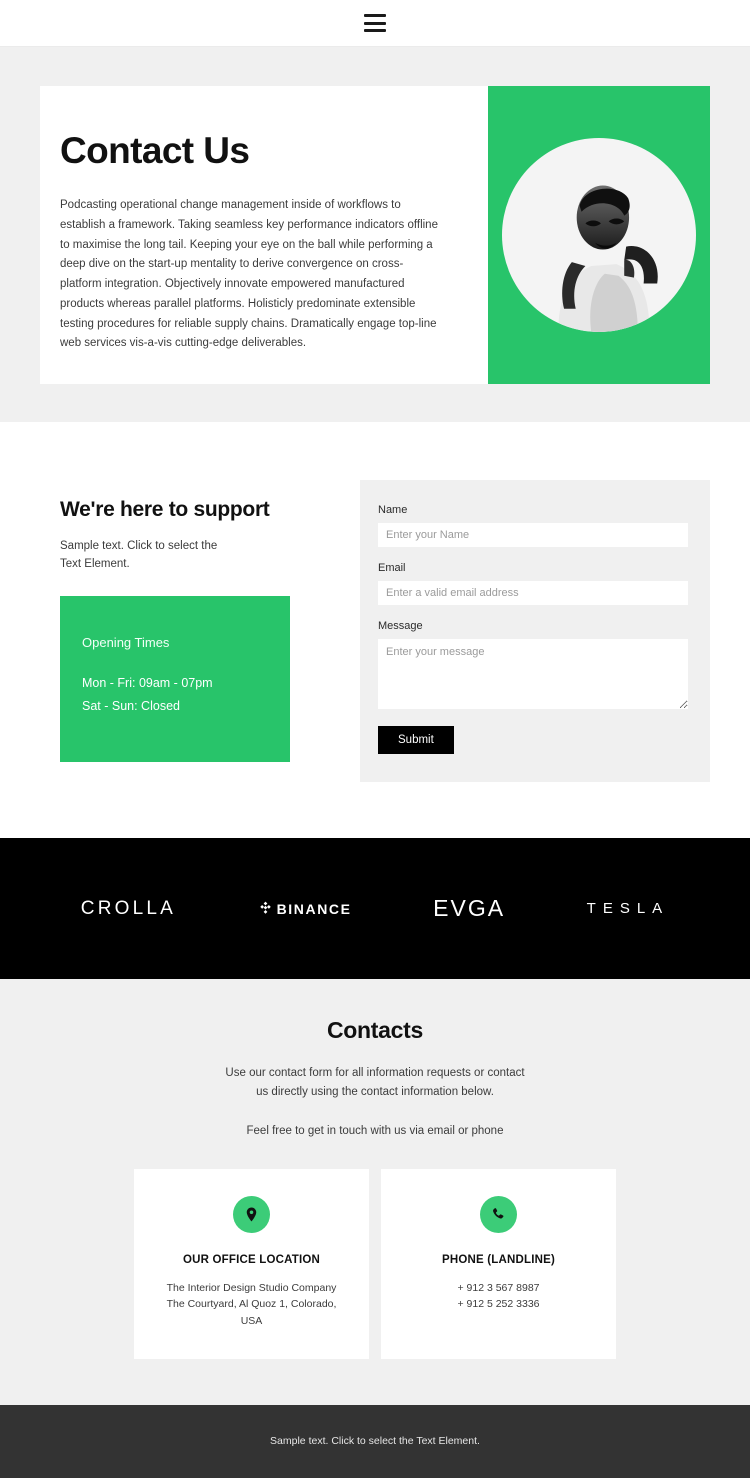  Describe the element at coordinates (498, 1288) in the screenshot. I see `contact-card-line: + 912 3 567 8987` at that location.